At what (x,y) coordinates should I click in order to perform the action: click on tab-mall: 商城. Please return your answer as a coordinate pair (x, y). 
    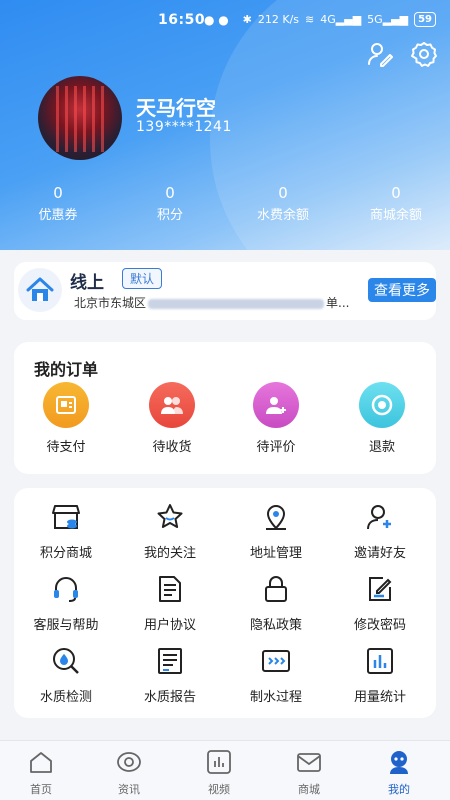
    Looking at the image, I should click on (309, 773).